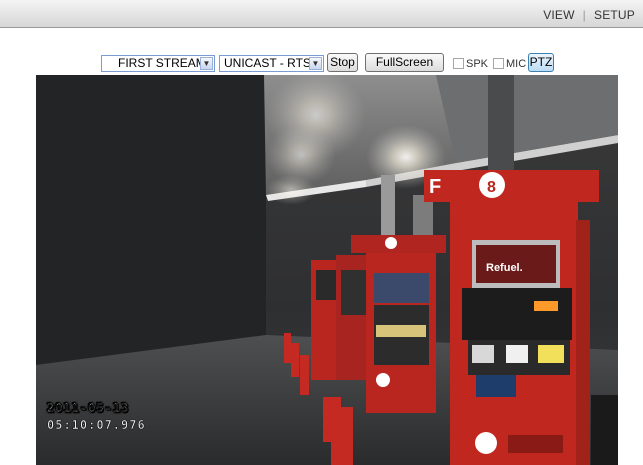  What do you see at coordinates (458, 63) in the screenshot?
I see `spk-checkbox` at bounding box center [458, 63].